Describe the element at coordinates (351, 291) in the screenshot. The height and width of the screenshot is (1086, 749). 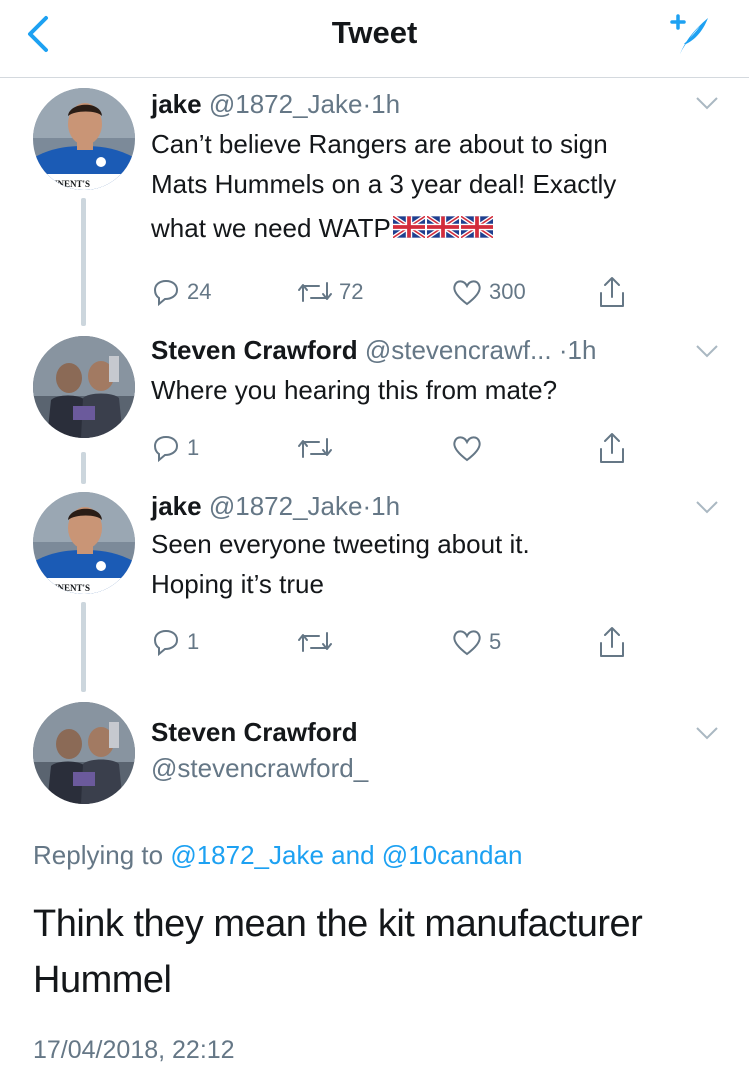
I see `retweet-count: 72` at that location.